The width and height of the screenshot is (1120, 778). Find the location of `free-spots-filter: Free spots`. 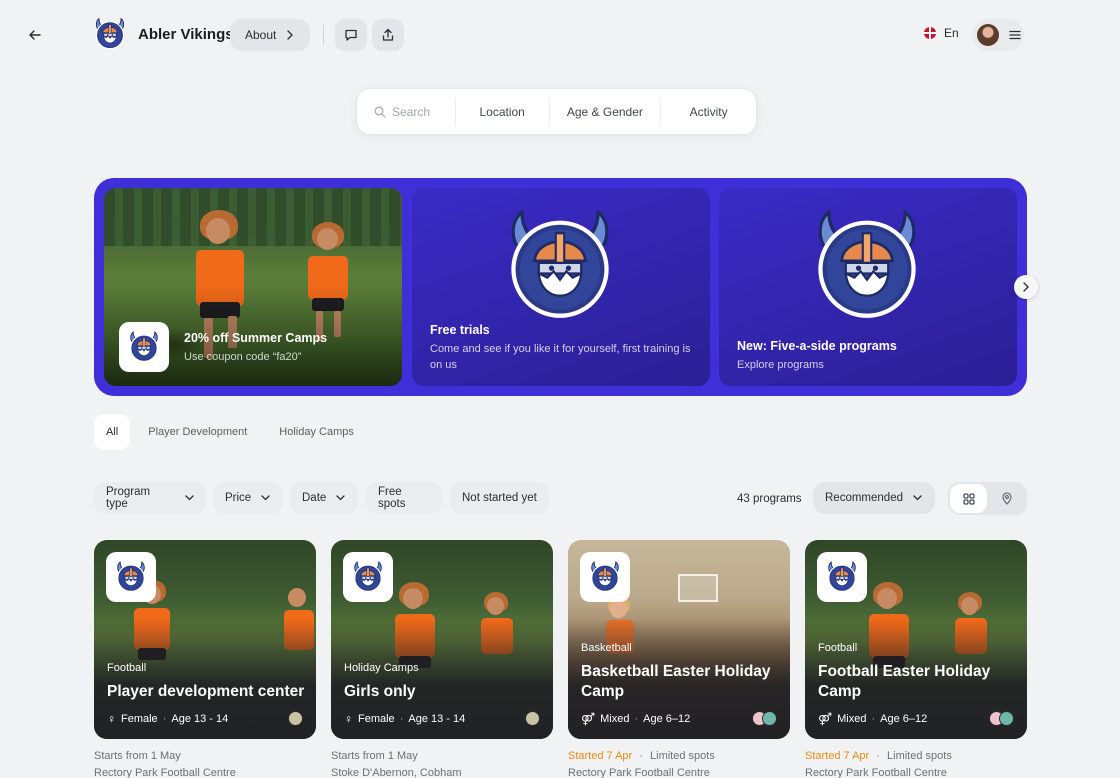

free-spots-filter: Free spots is located at coordinates (404, 498).